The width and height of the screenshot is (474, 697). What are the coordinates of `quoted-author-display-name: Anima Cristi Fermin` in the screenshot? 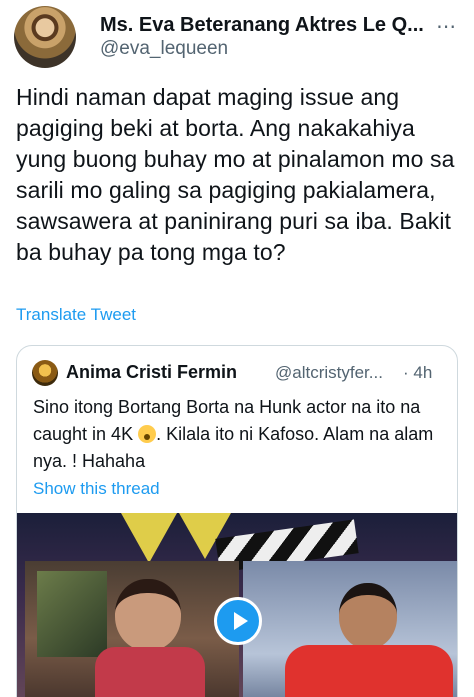 It's located at (152, 372).